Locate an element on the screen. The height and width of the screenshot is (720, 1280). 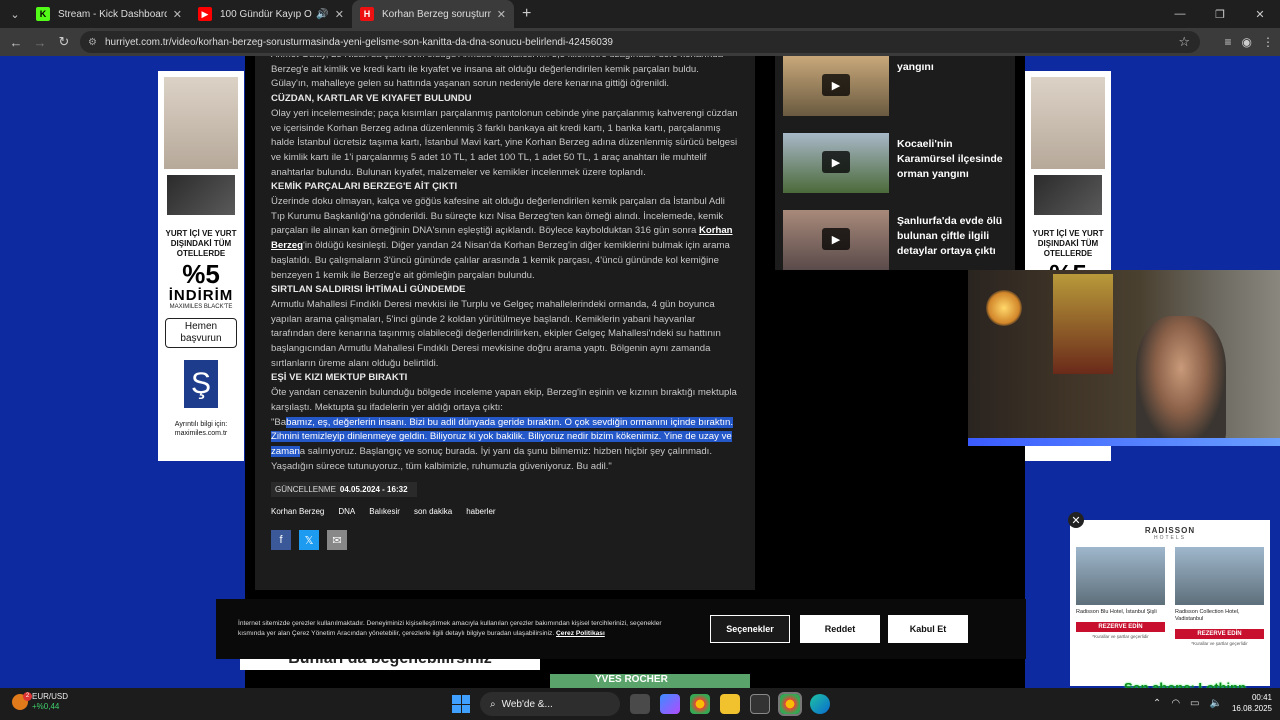
cookie-reject-button: Reddet is located at coordinates (840, 629).